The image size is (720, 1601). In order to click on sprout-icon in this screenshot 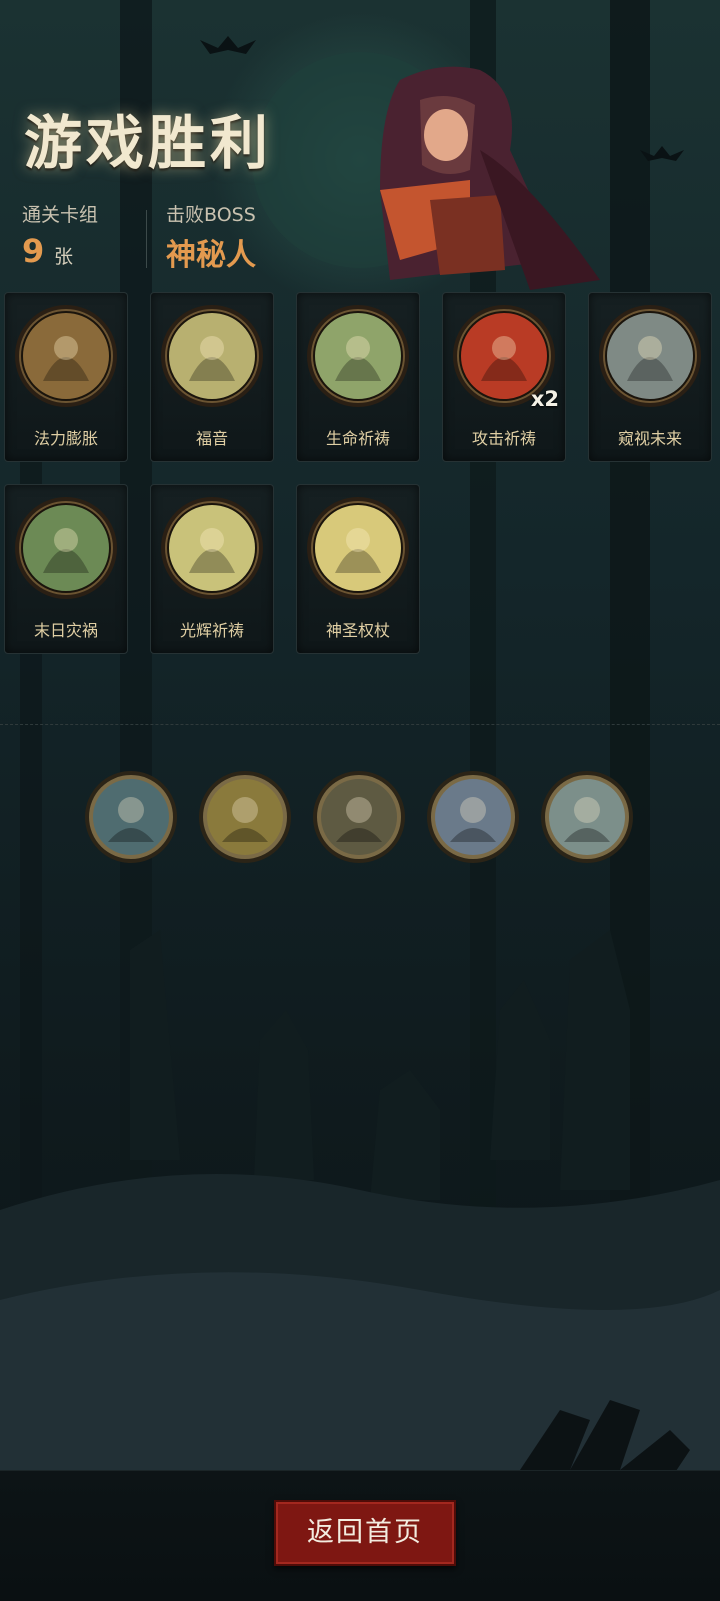, I will do `click(358, 356)`.